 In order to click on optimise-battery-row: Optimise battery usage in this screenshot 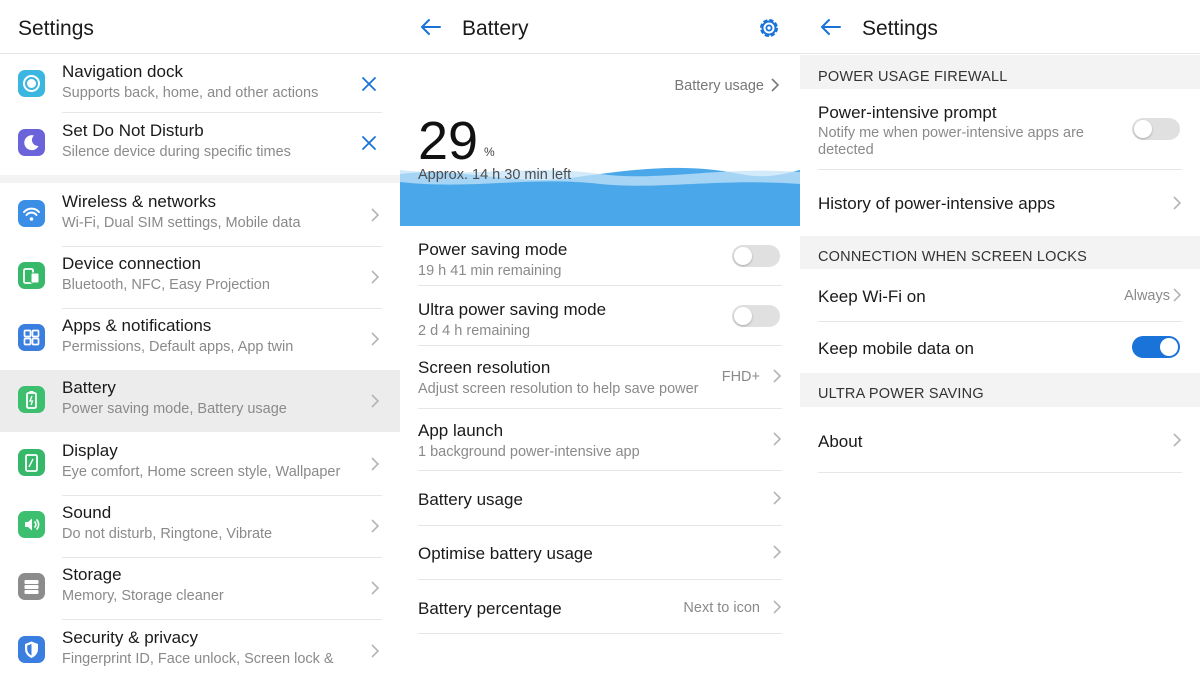, I will do `click(600, 553)`.